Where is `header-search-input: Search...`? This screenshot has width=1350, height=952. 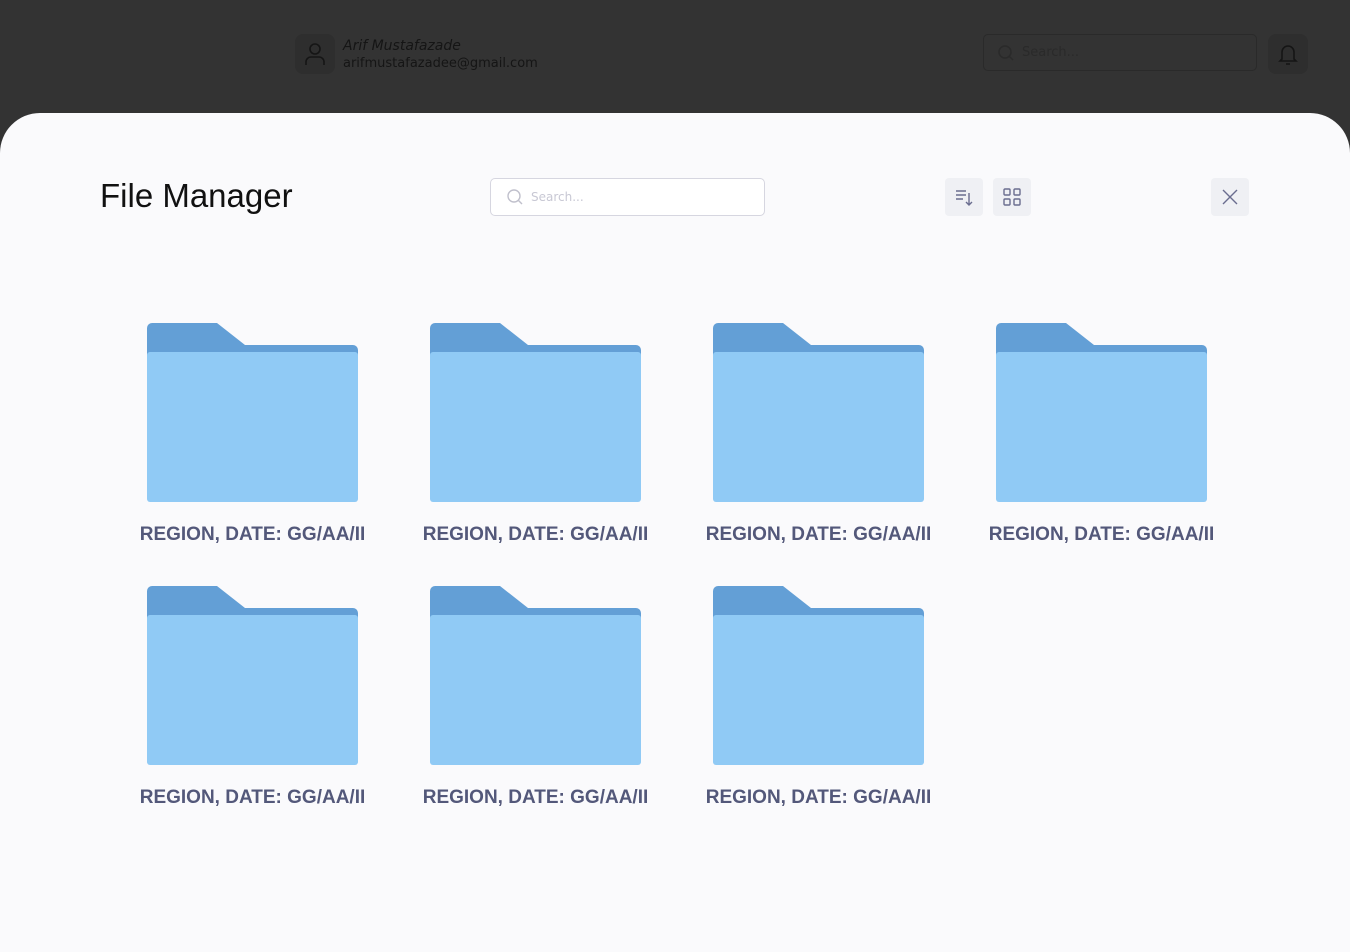 header-search-input: Search... is located at coordinates (1120, 52).